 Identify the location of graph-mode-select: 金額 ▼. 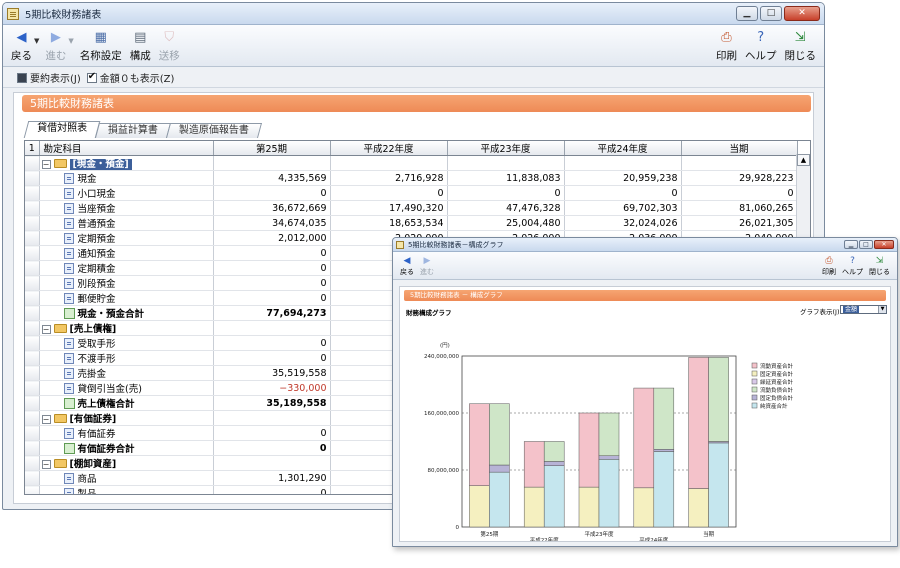
(863, 309).